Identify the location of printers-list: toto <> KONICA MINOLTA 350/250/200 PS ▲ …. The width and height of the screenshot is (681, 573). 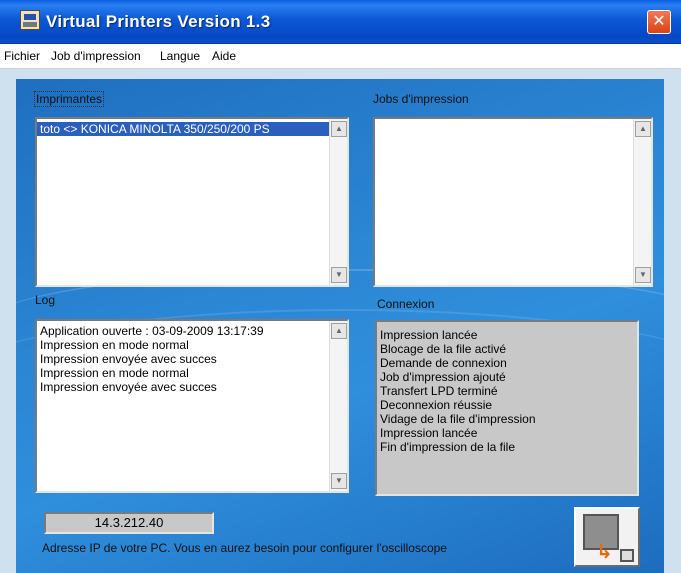
(192, 202).